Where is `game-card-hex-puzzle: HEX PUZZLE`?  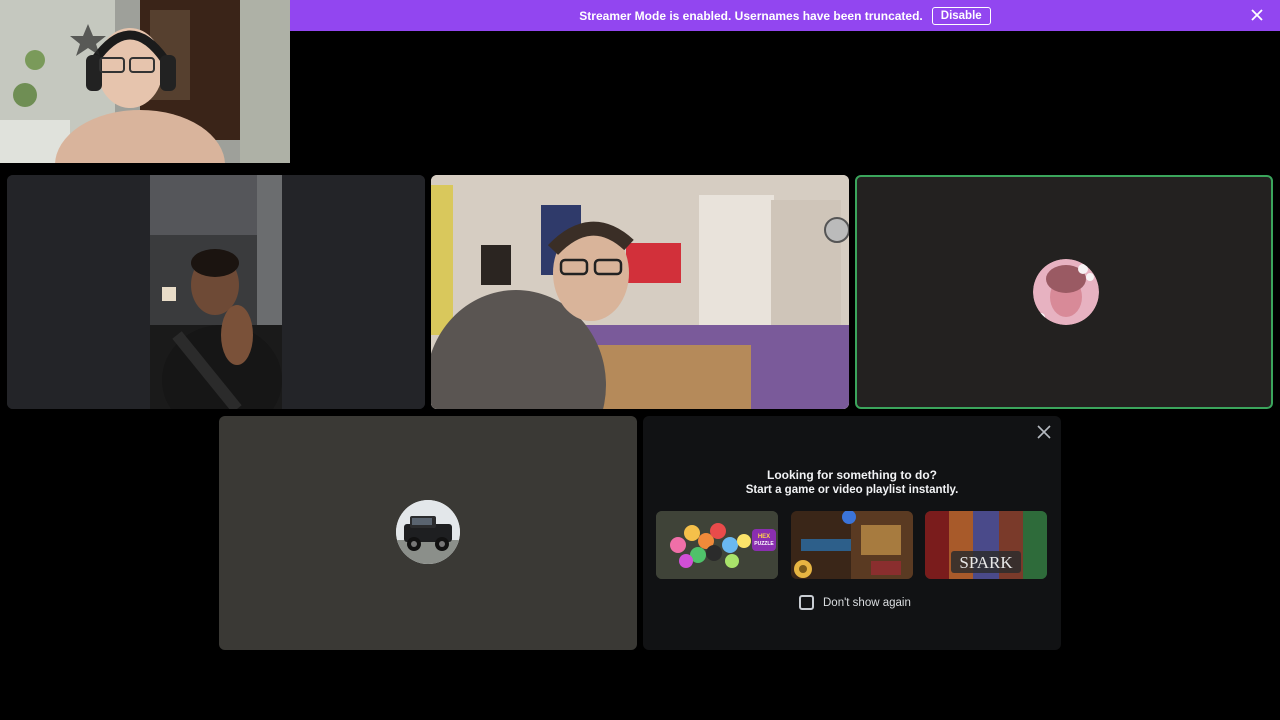
game-card-hex-puzzle: HEX PUZZLE is located at coordinates (717, 545).